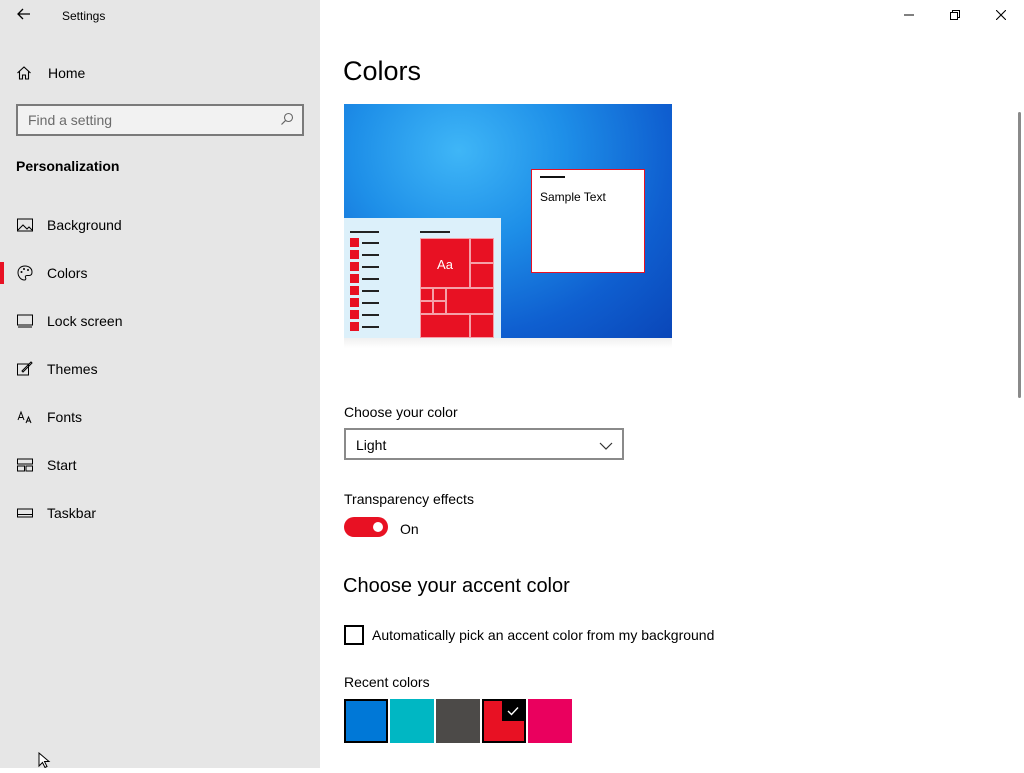  I want to click on sidebar-item-themes: Themes, so click(160, 369).